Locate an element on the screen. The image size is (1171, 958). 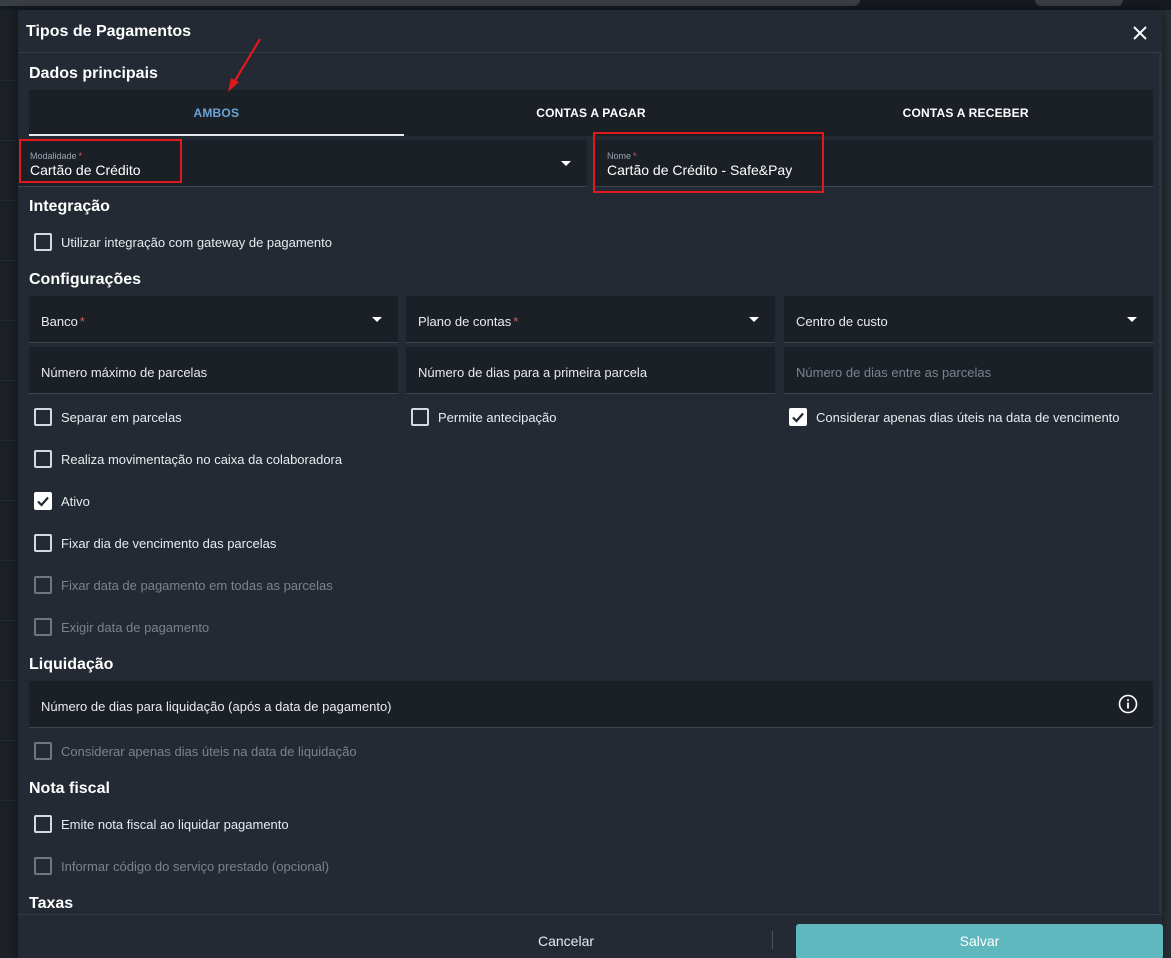
antecipacao-row: Permite antecipação is located at coordinates (484, 417).